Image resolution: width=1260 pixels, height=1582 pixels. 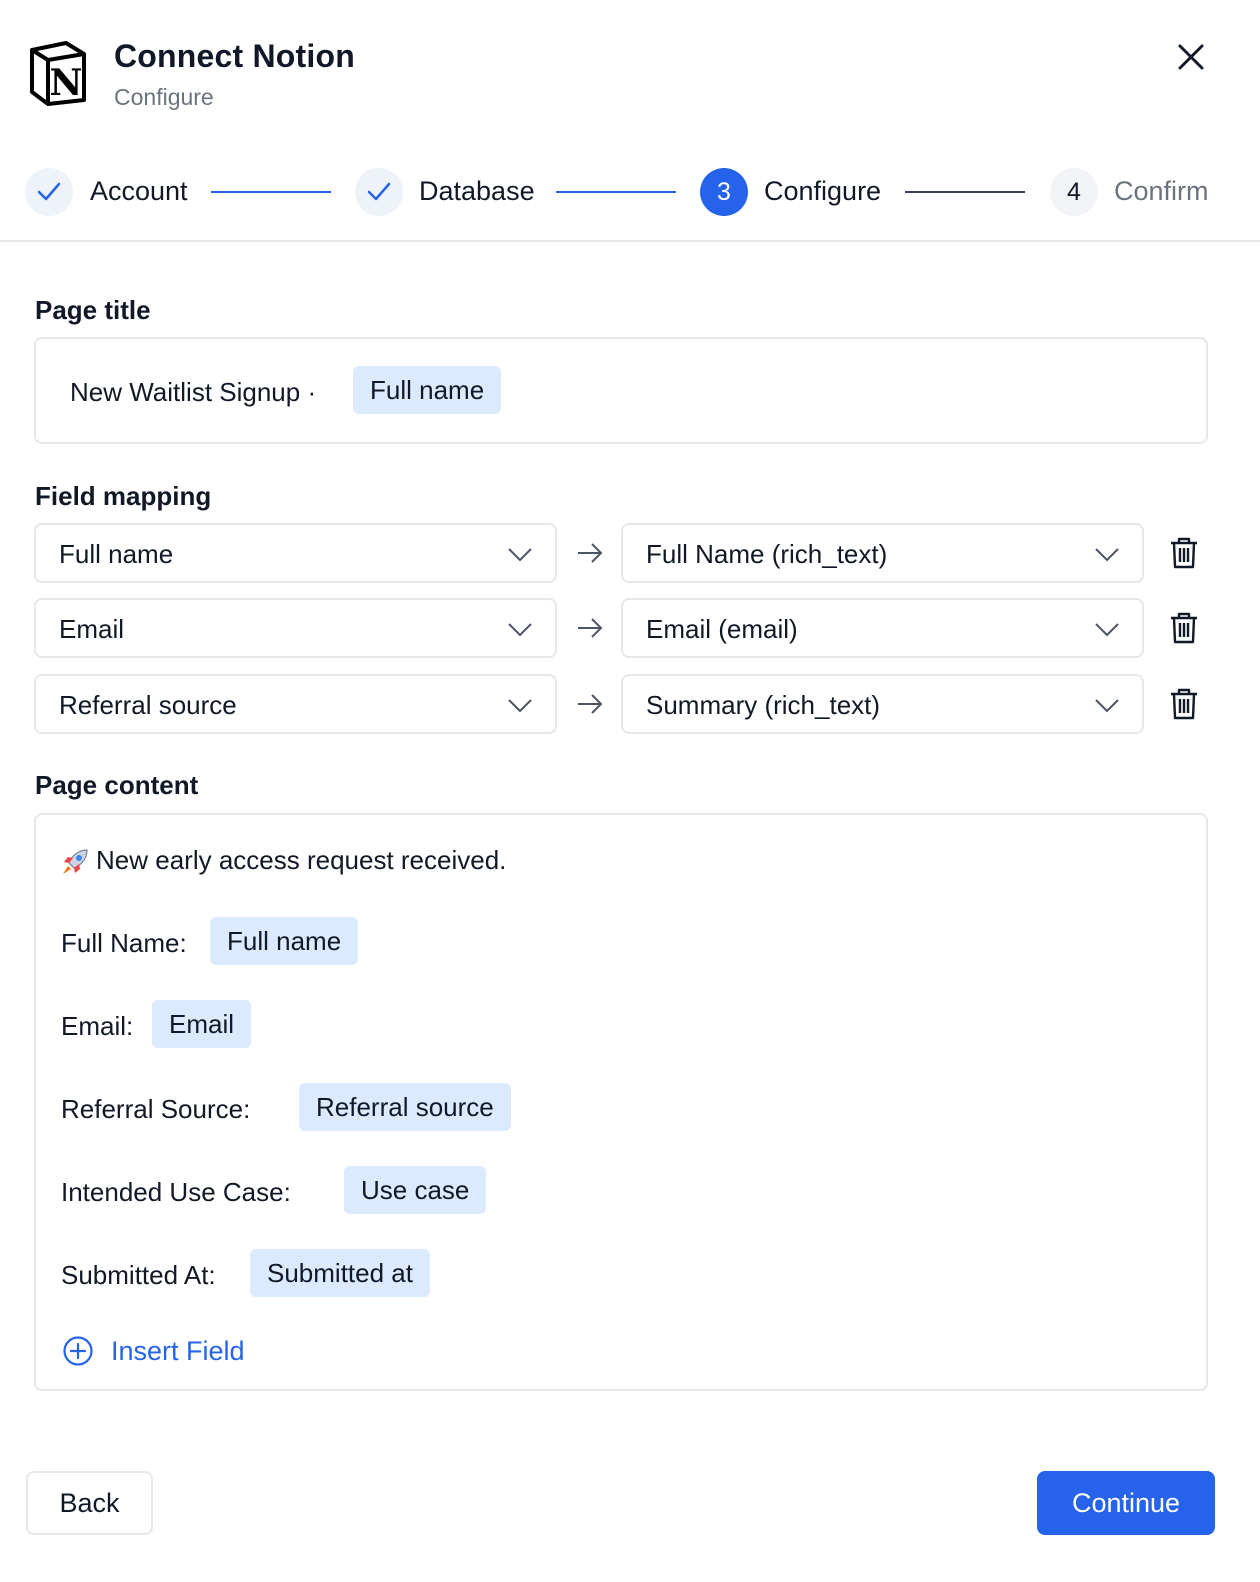 I want to click on field-chip: Email, so click(x=202, y=1024).